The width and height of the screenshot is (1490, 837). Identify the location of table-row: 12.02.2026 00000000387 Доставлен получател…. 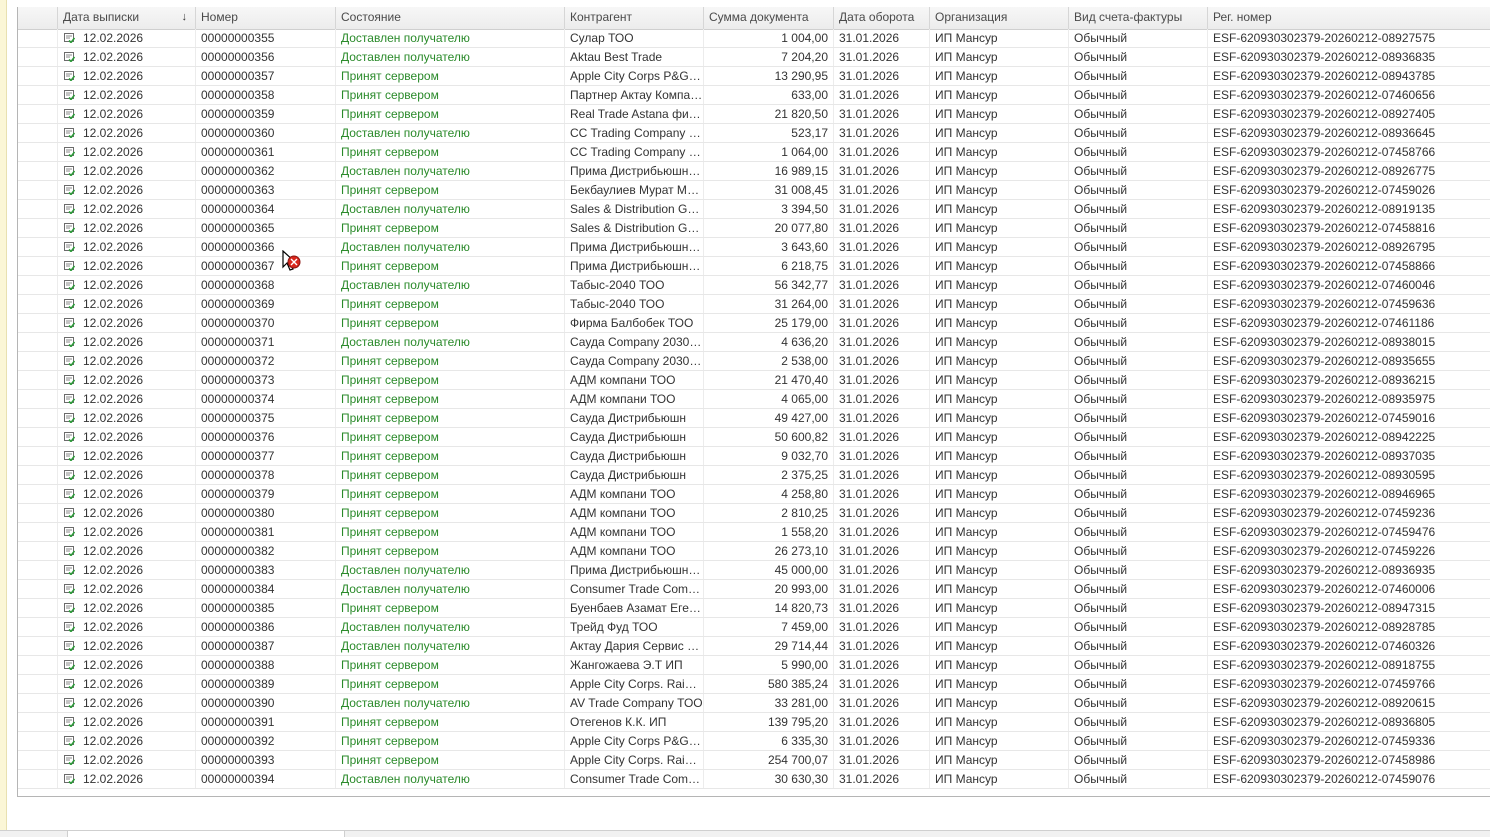
(754, 646).